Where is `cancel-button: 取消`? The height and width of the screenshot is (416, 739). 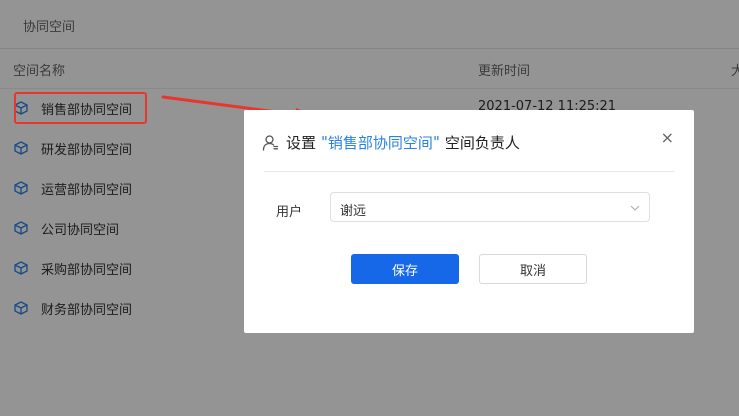 cancel-button: 取消 is located at coordinates (533, 269).